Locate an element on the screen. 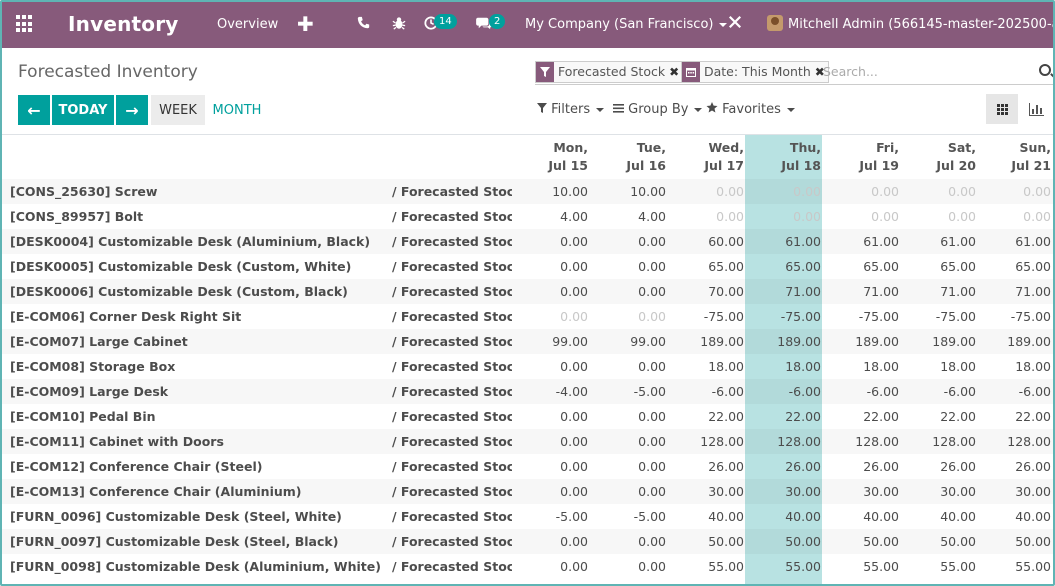 The width and height of the screenshot is (1055, 586). menu-overview: Overview is located at coordinates (247, 24).